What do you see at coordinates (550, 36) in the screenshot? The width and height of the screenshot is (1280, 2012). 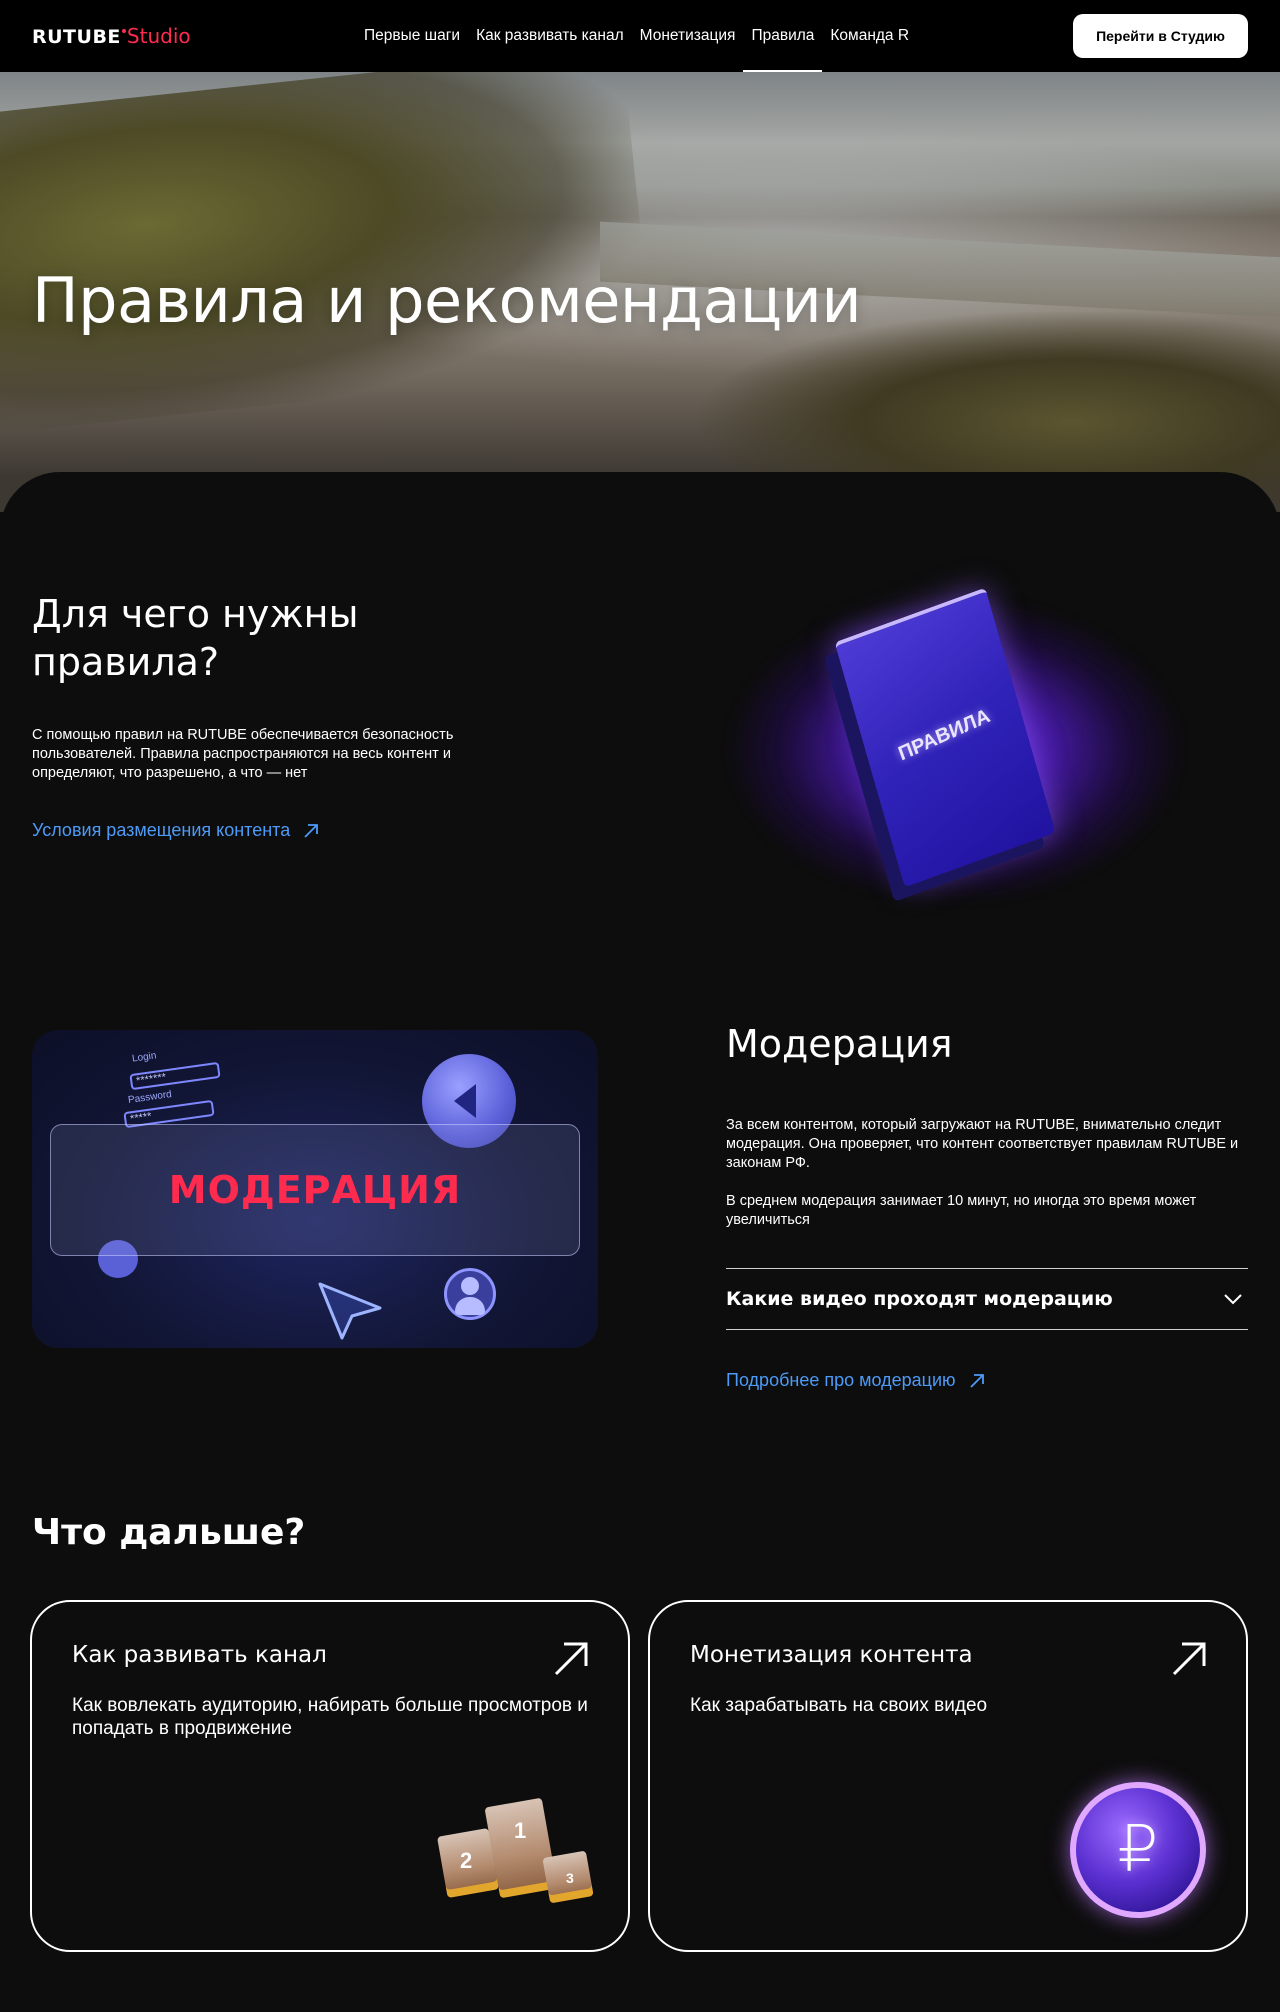 I see `nav-grow-channel: Как развивать канал` at bounding box center [550, 36].